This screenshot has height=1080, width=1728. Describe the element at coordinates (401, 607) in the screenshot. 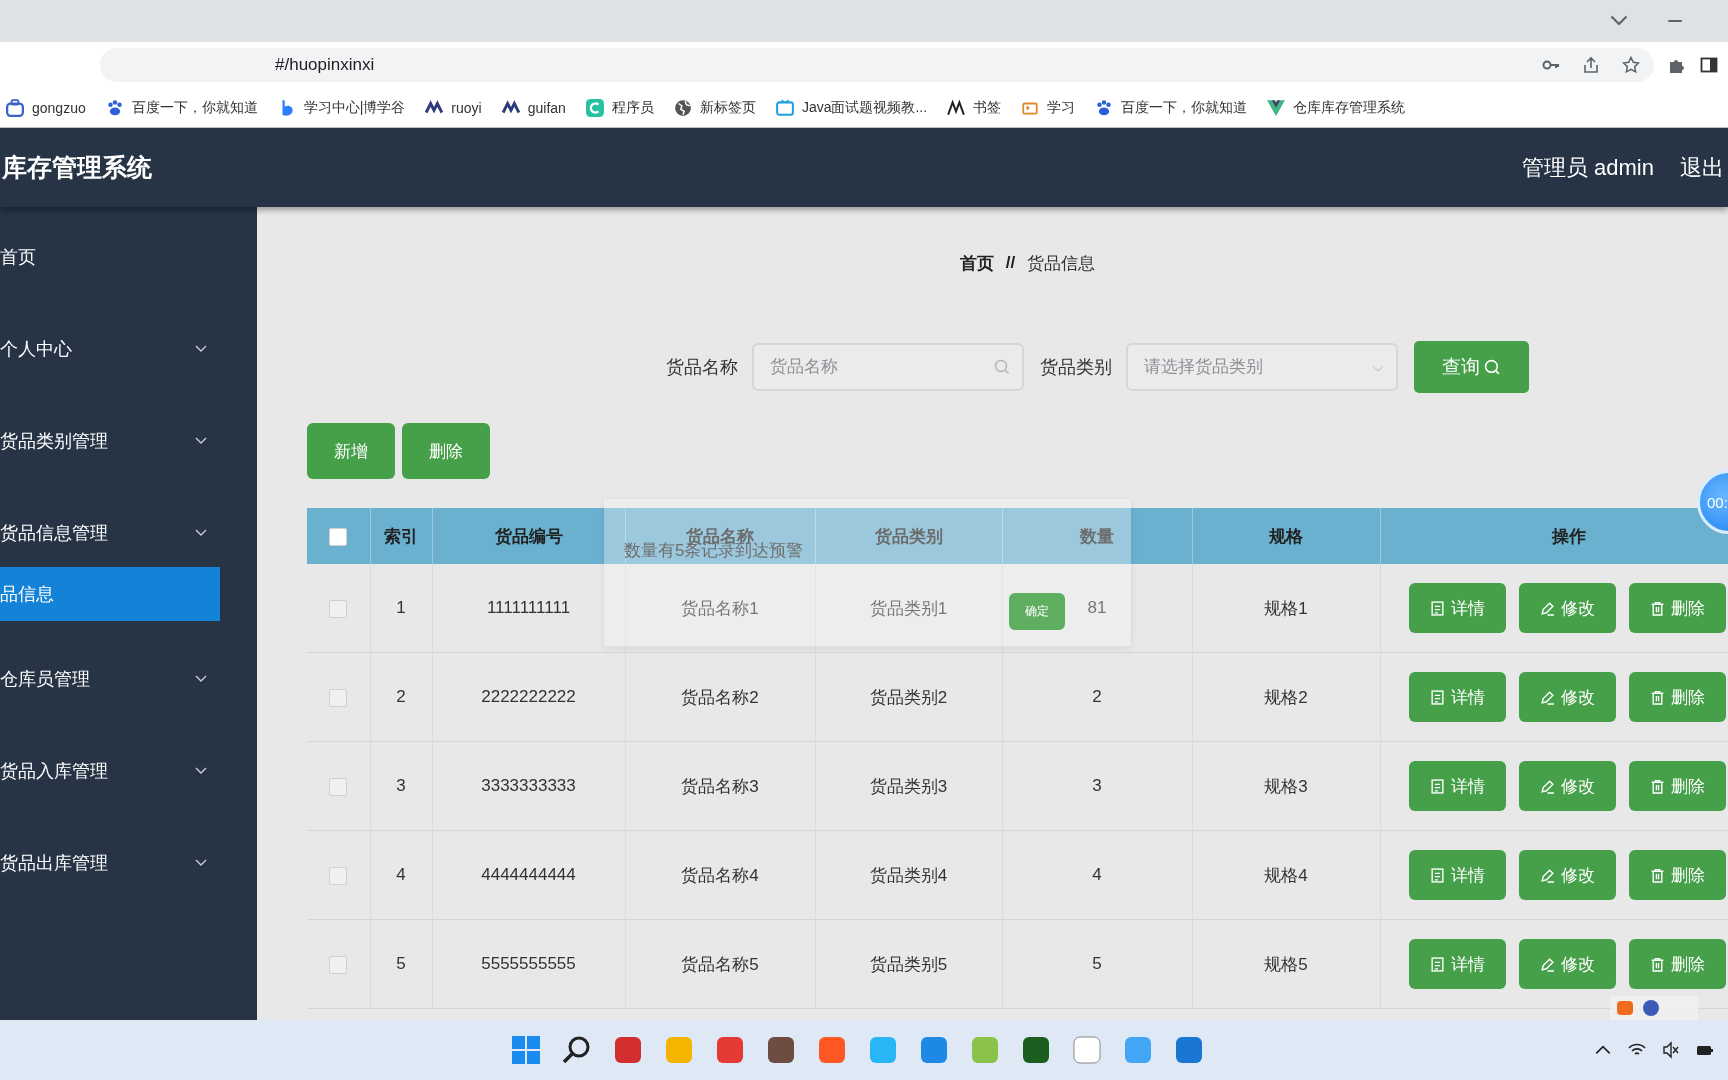

I see `table-cell: 1` at that location.